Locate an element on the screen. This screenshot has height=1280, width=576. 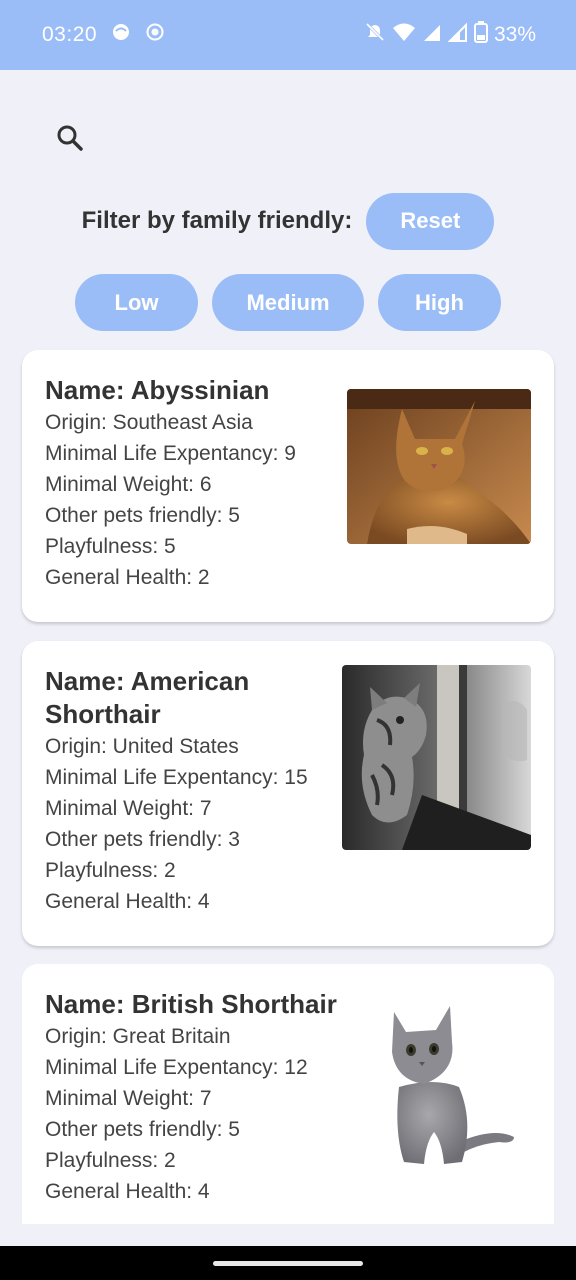
search-button is located at coordinates (70, 140).